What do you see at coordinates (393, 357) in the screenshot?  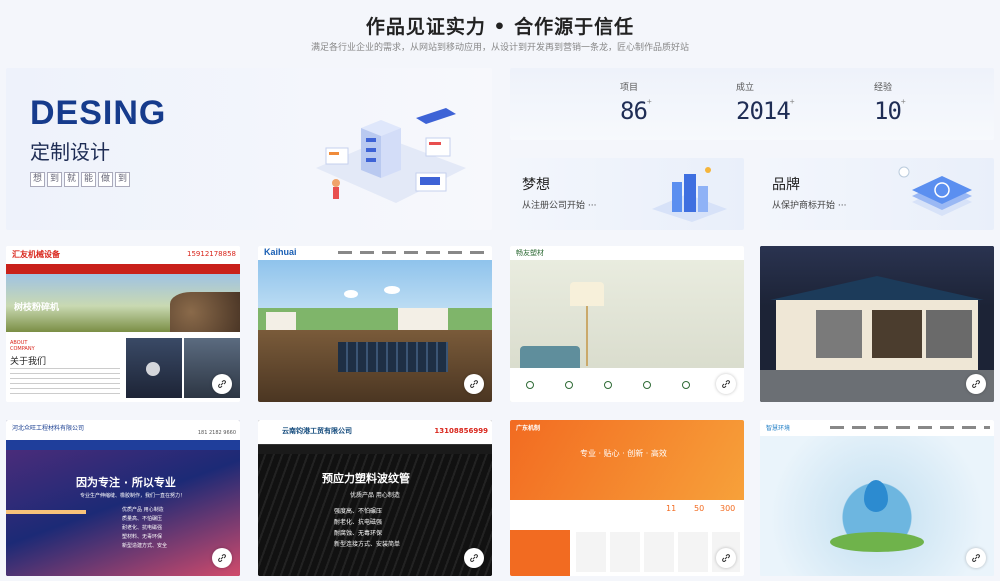 I see `pipe-module` at bounding box center [393, 357].